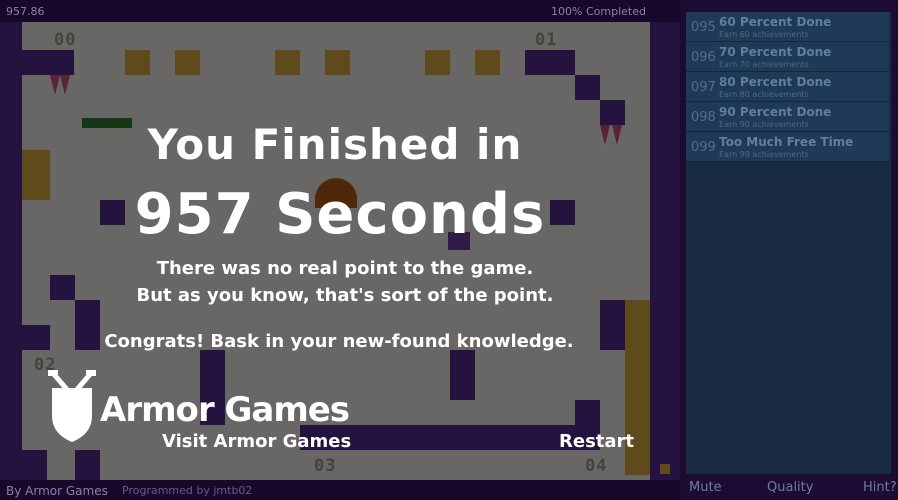  I want to click on restart-button: Restart, so click(596, 441).